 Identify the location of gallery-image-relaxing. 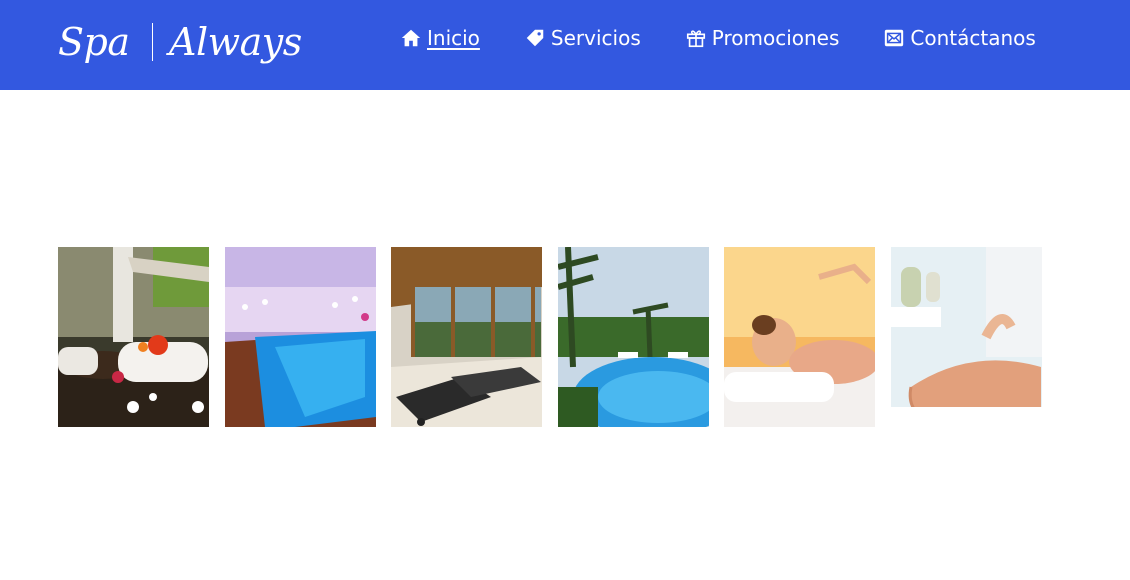
(800, 337).